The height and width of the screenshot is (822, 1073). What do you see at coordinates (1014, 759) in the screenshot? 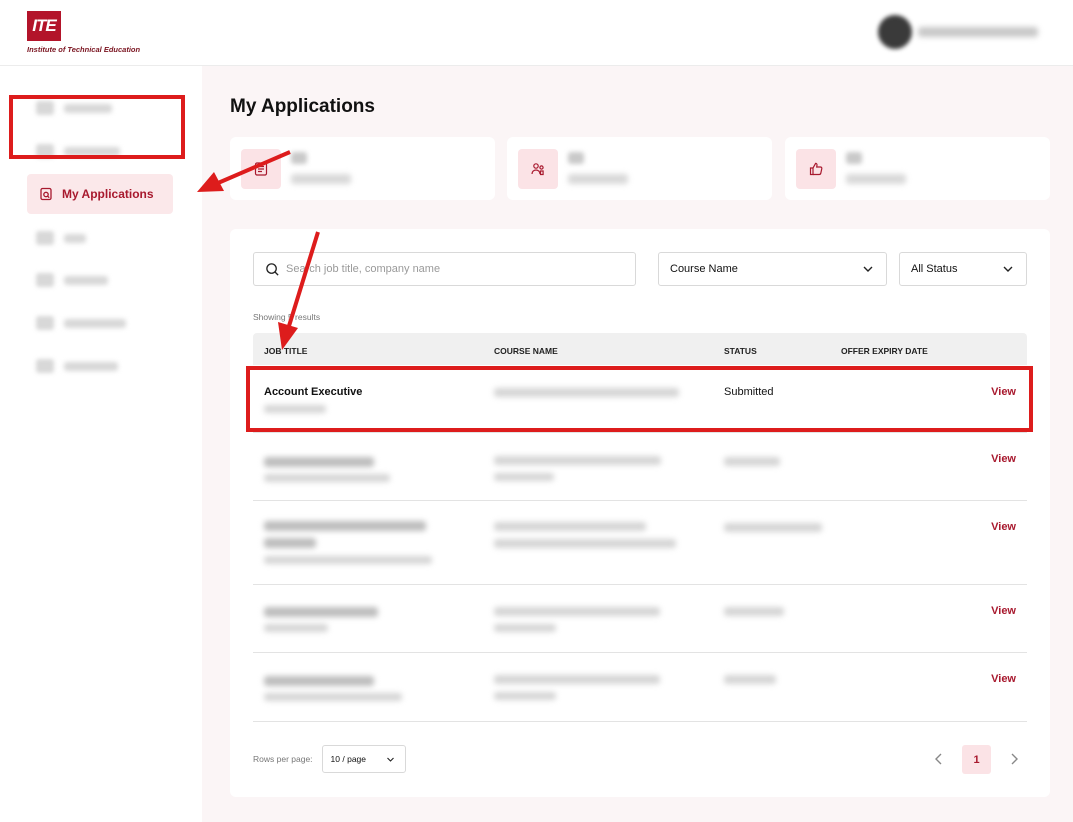
I see `chevron-right-icon` at bounding box center [1014, 759].